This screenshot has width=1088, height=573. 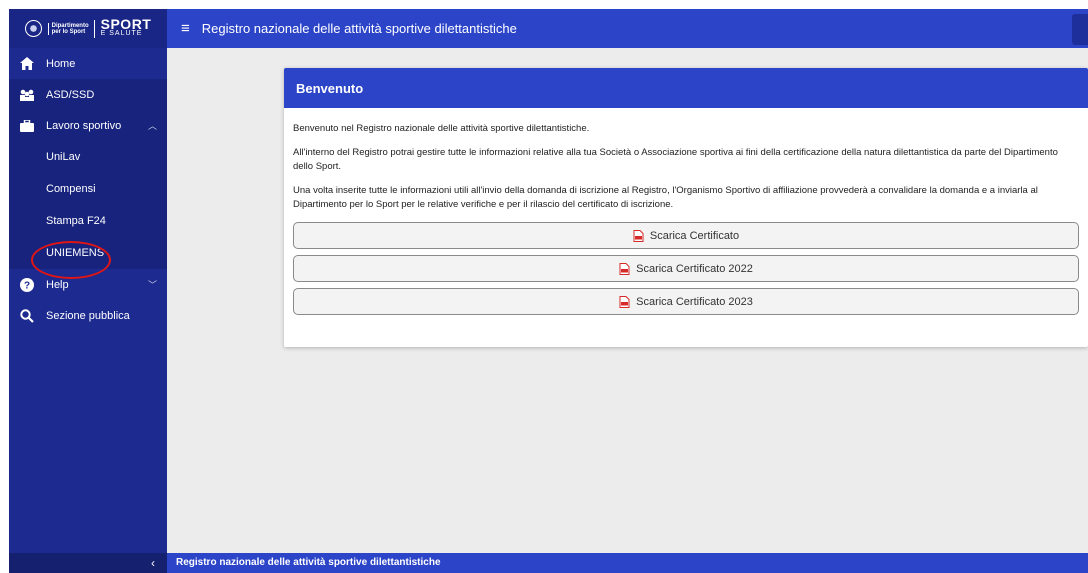 I want to click on download-certificate-2023-button: Scarica Certificato 2023, so click(x=686, y=301).